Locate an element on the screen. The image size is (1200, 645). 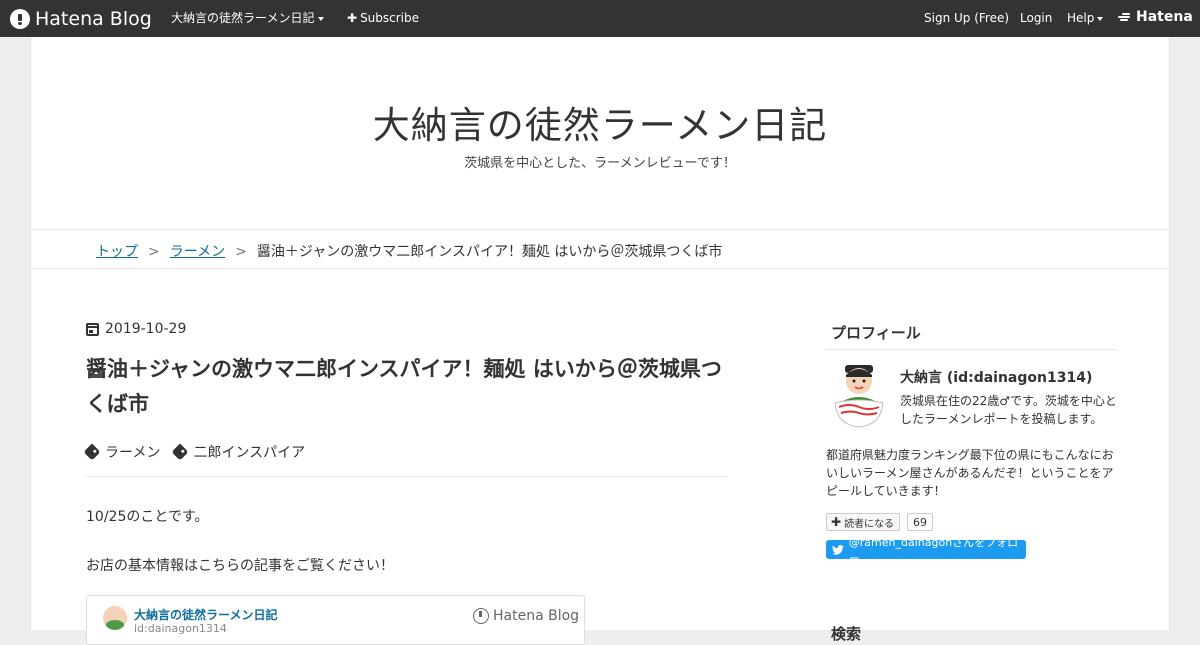
subscribe-button: ✚ Subscribe is located at coordinates (383, 18).